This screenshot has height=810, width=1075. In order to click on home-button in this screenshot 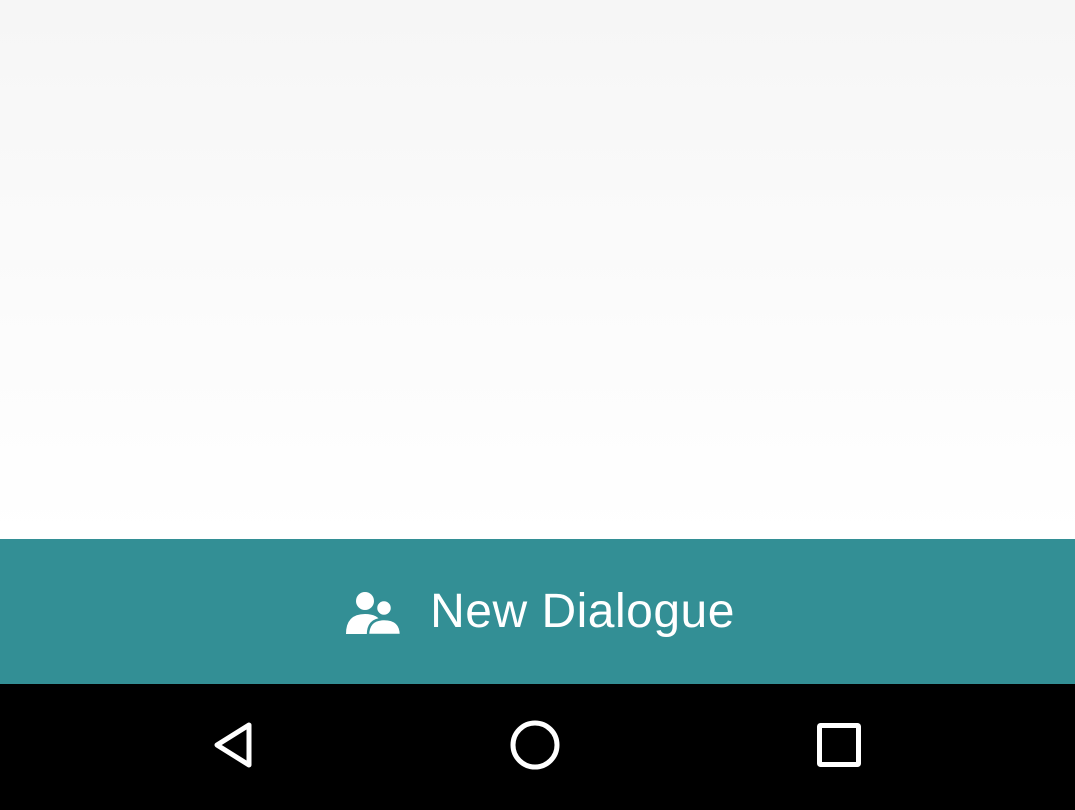, I will do `click(535, 747)`.